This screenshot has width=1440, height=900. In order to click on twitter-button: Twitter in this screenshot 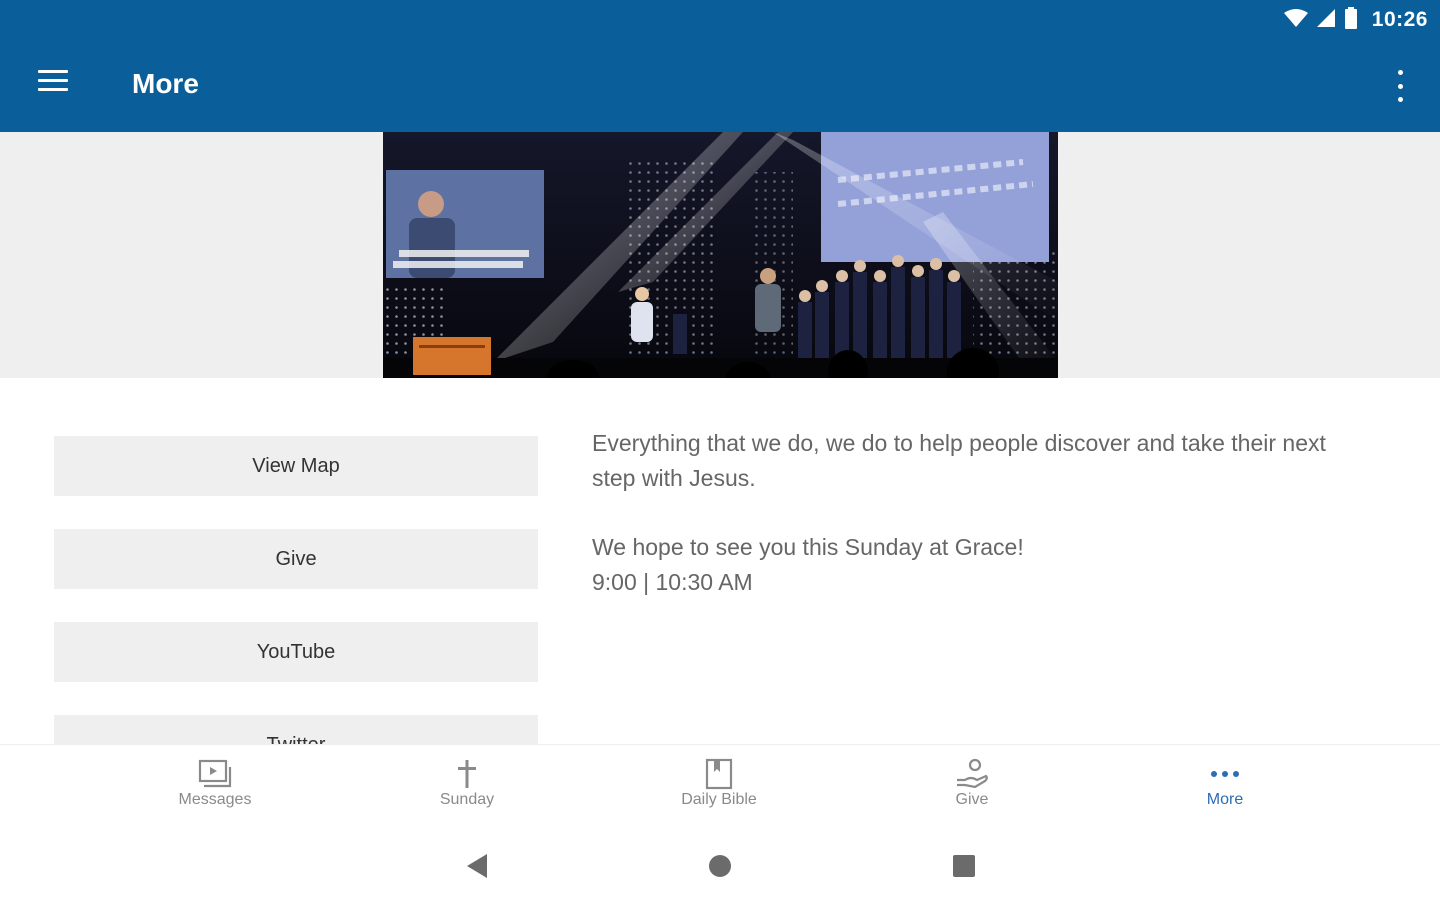, I will do `click(296, 729)`.